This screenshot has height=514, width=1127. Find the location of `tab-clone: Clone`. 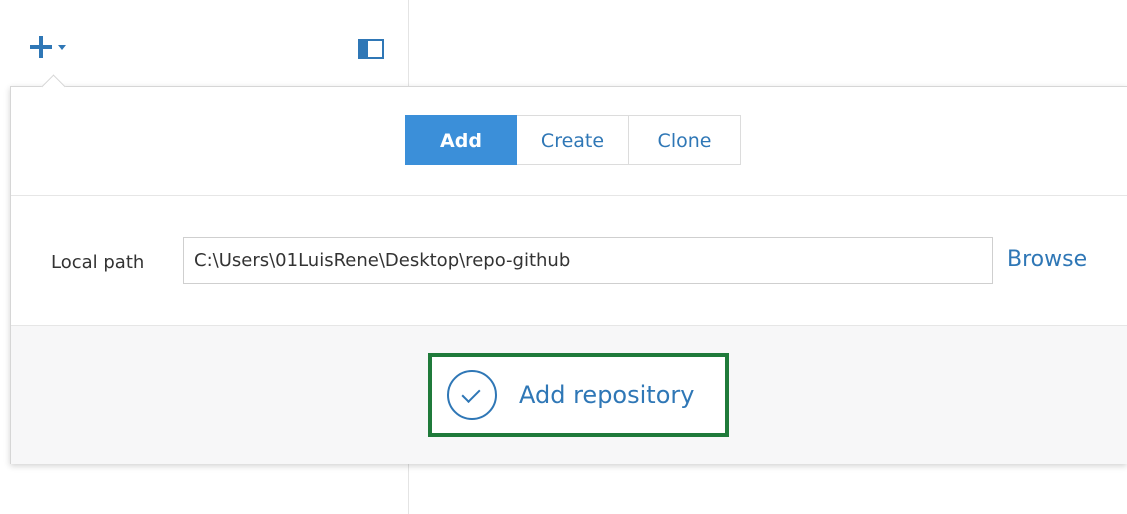

tab-clone: Clone is located at coordinates (685, 140).